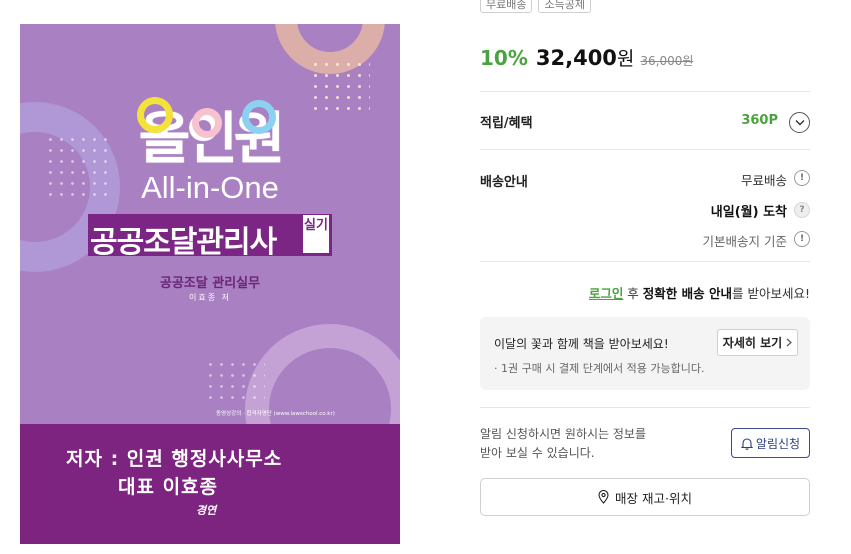  What do you see at coordinates (207, 123) in the screenshot?
I see `logo-circle-pink` at bounding box center [207, 123].